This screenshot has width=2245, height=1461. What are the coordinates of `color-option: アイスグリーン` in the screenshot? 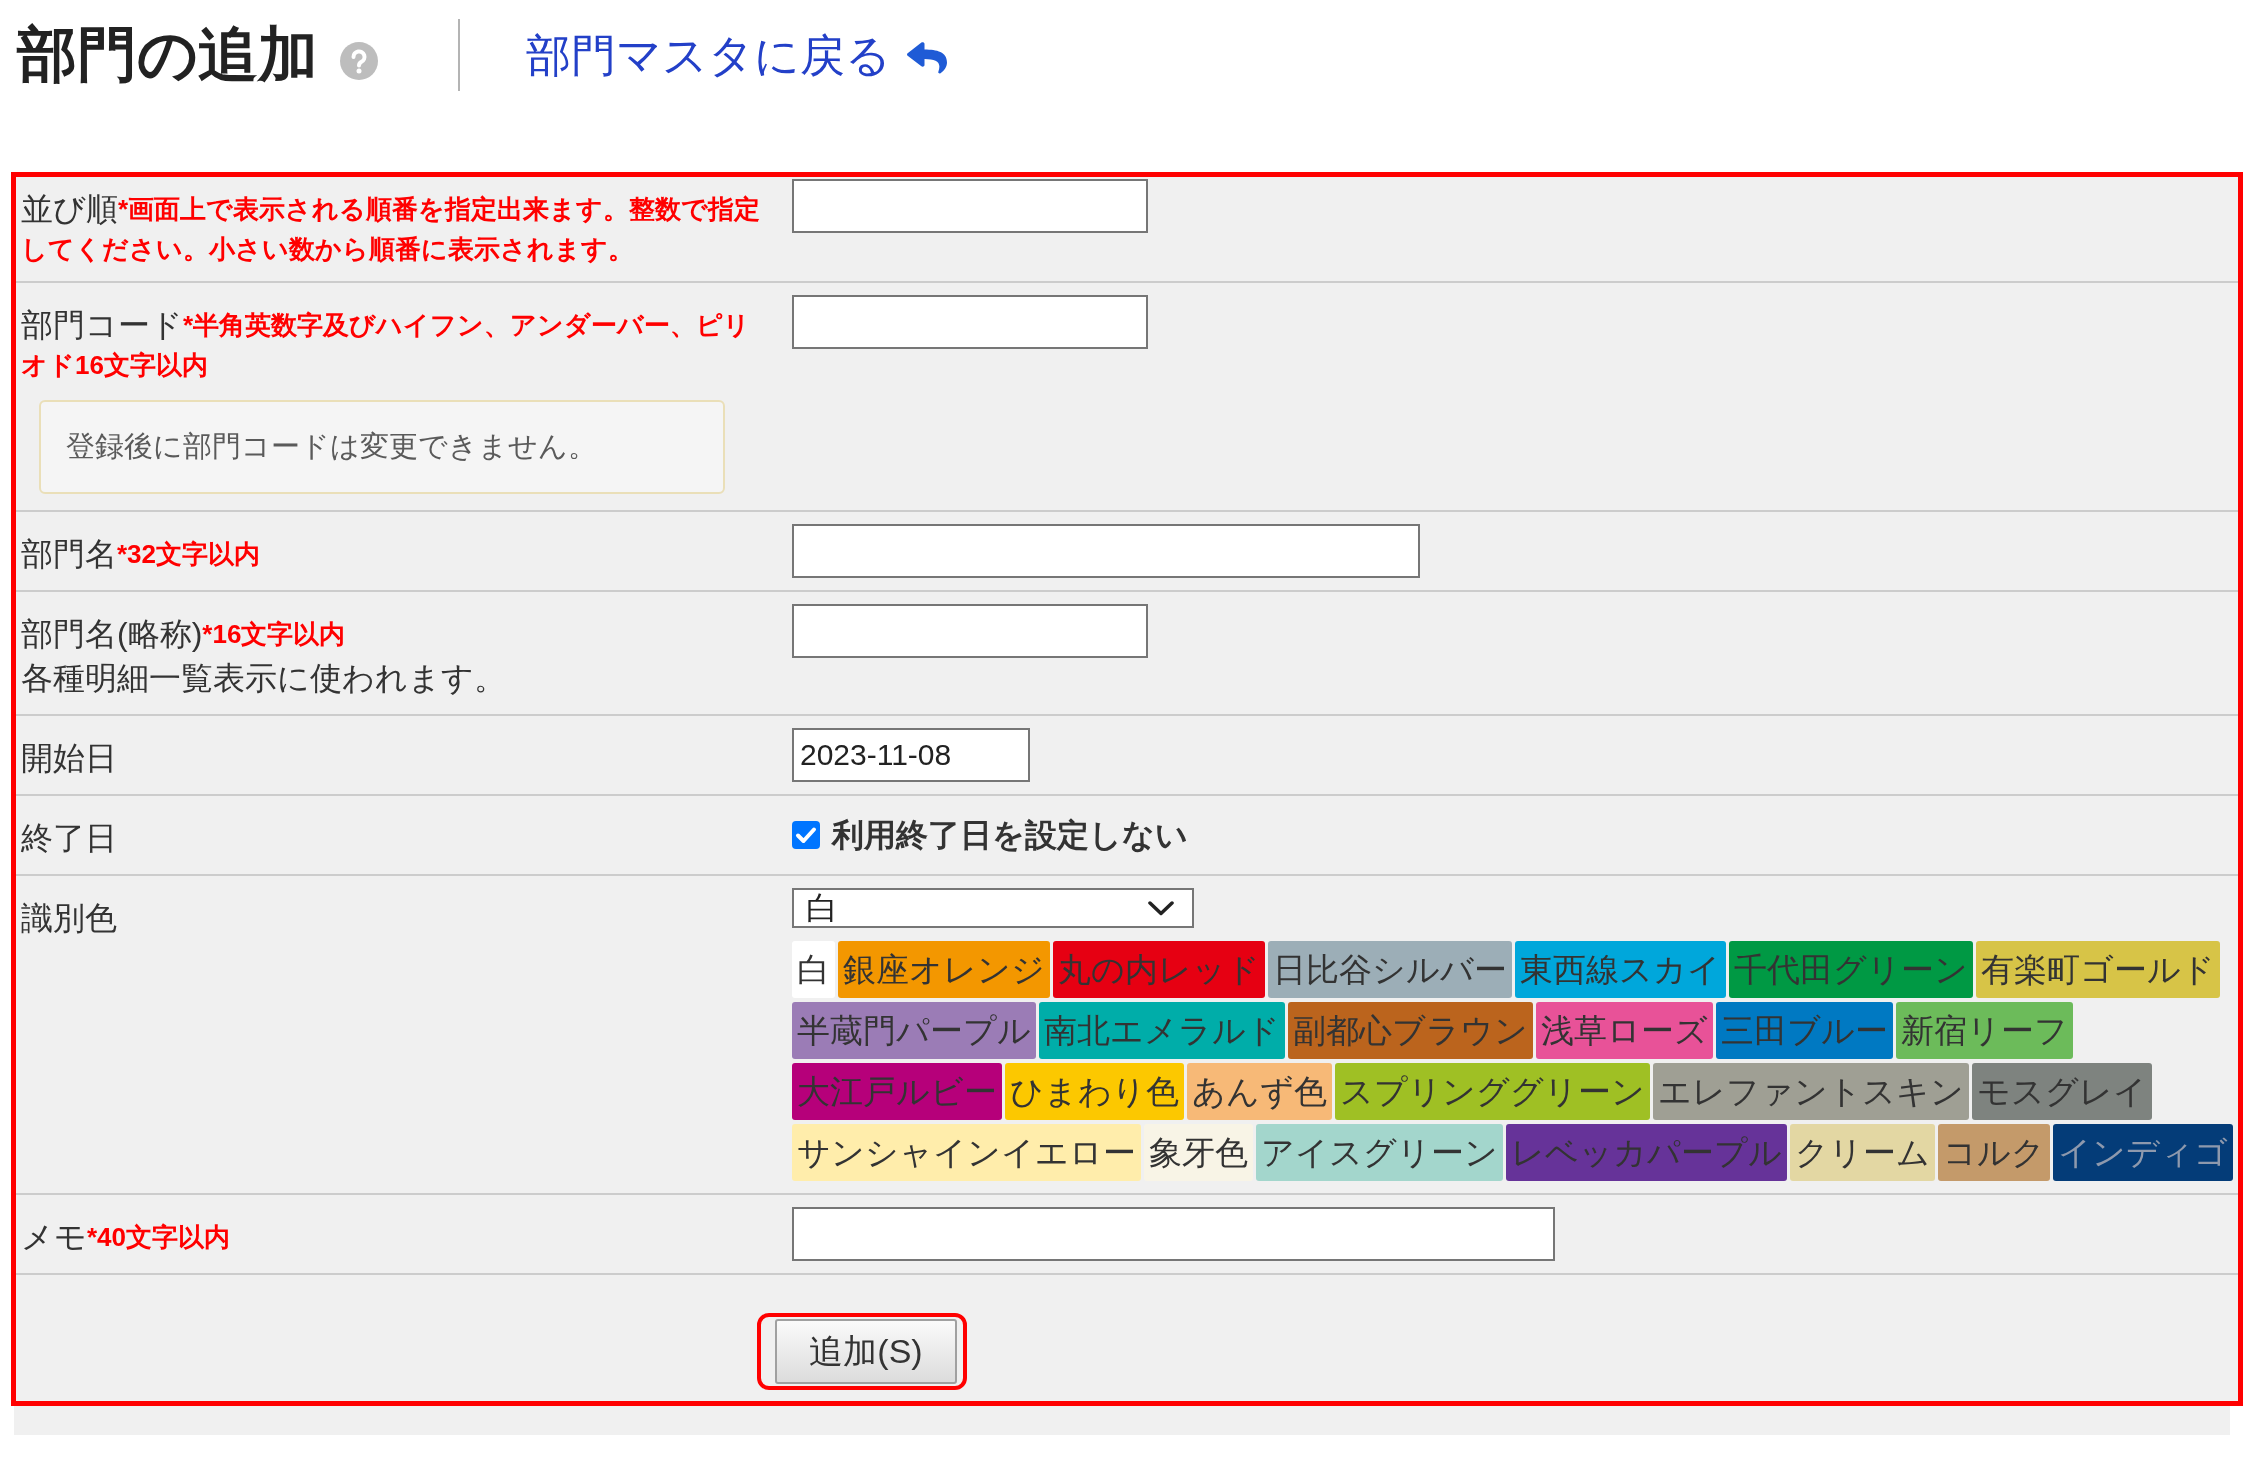 It's located at (1379, 1152).